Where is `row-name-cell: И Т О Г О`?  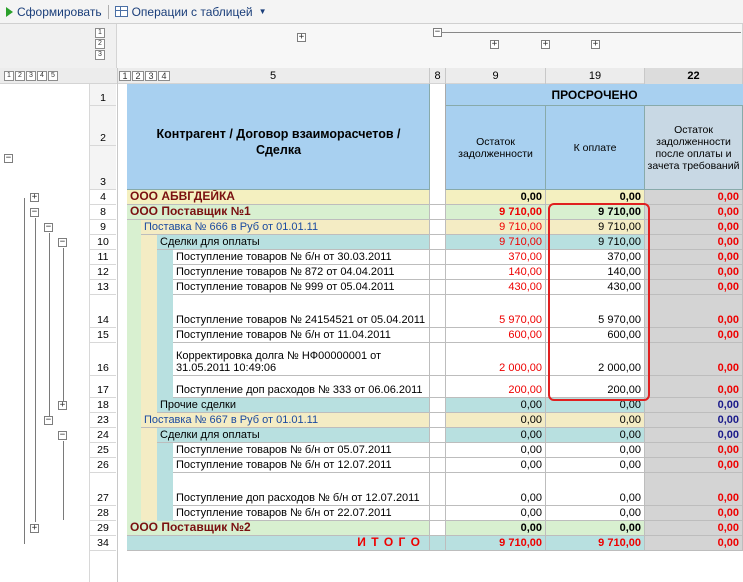
row-name-cell: И Т О Г О is located at coordinates (278, 543).